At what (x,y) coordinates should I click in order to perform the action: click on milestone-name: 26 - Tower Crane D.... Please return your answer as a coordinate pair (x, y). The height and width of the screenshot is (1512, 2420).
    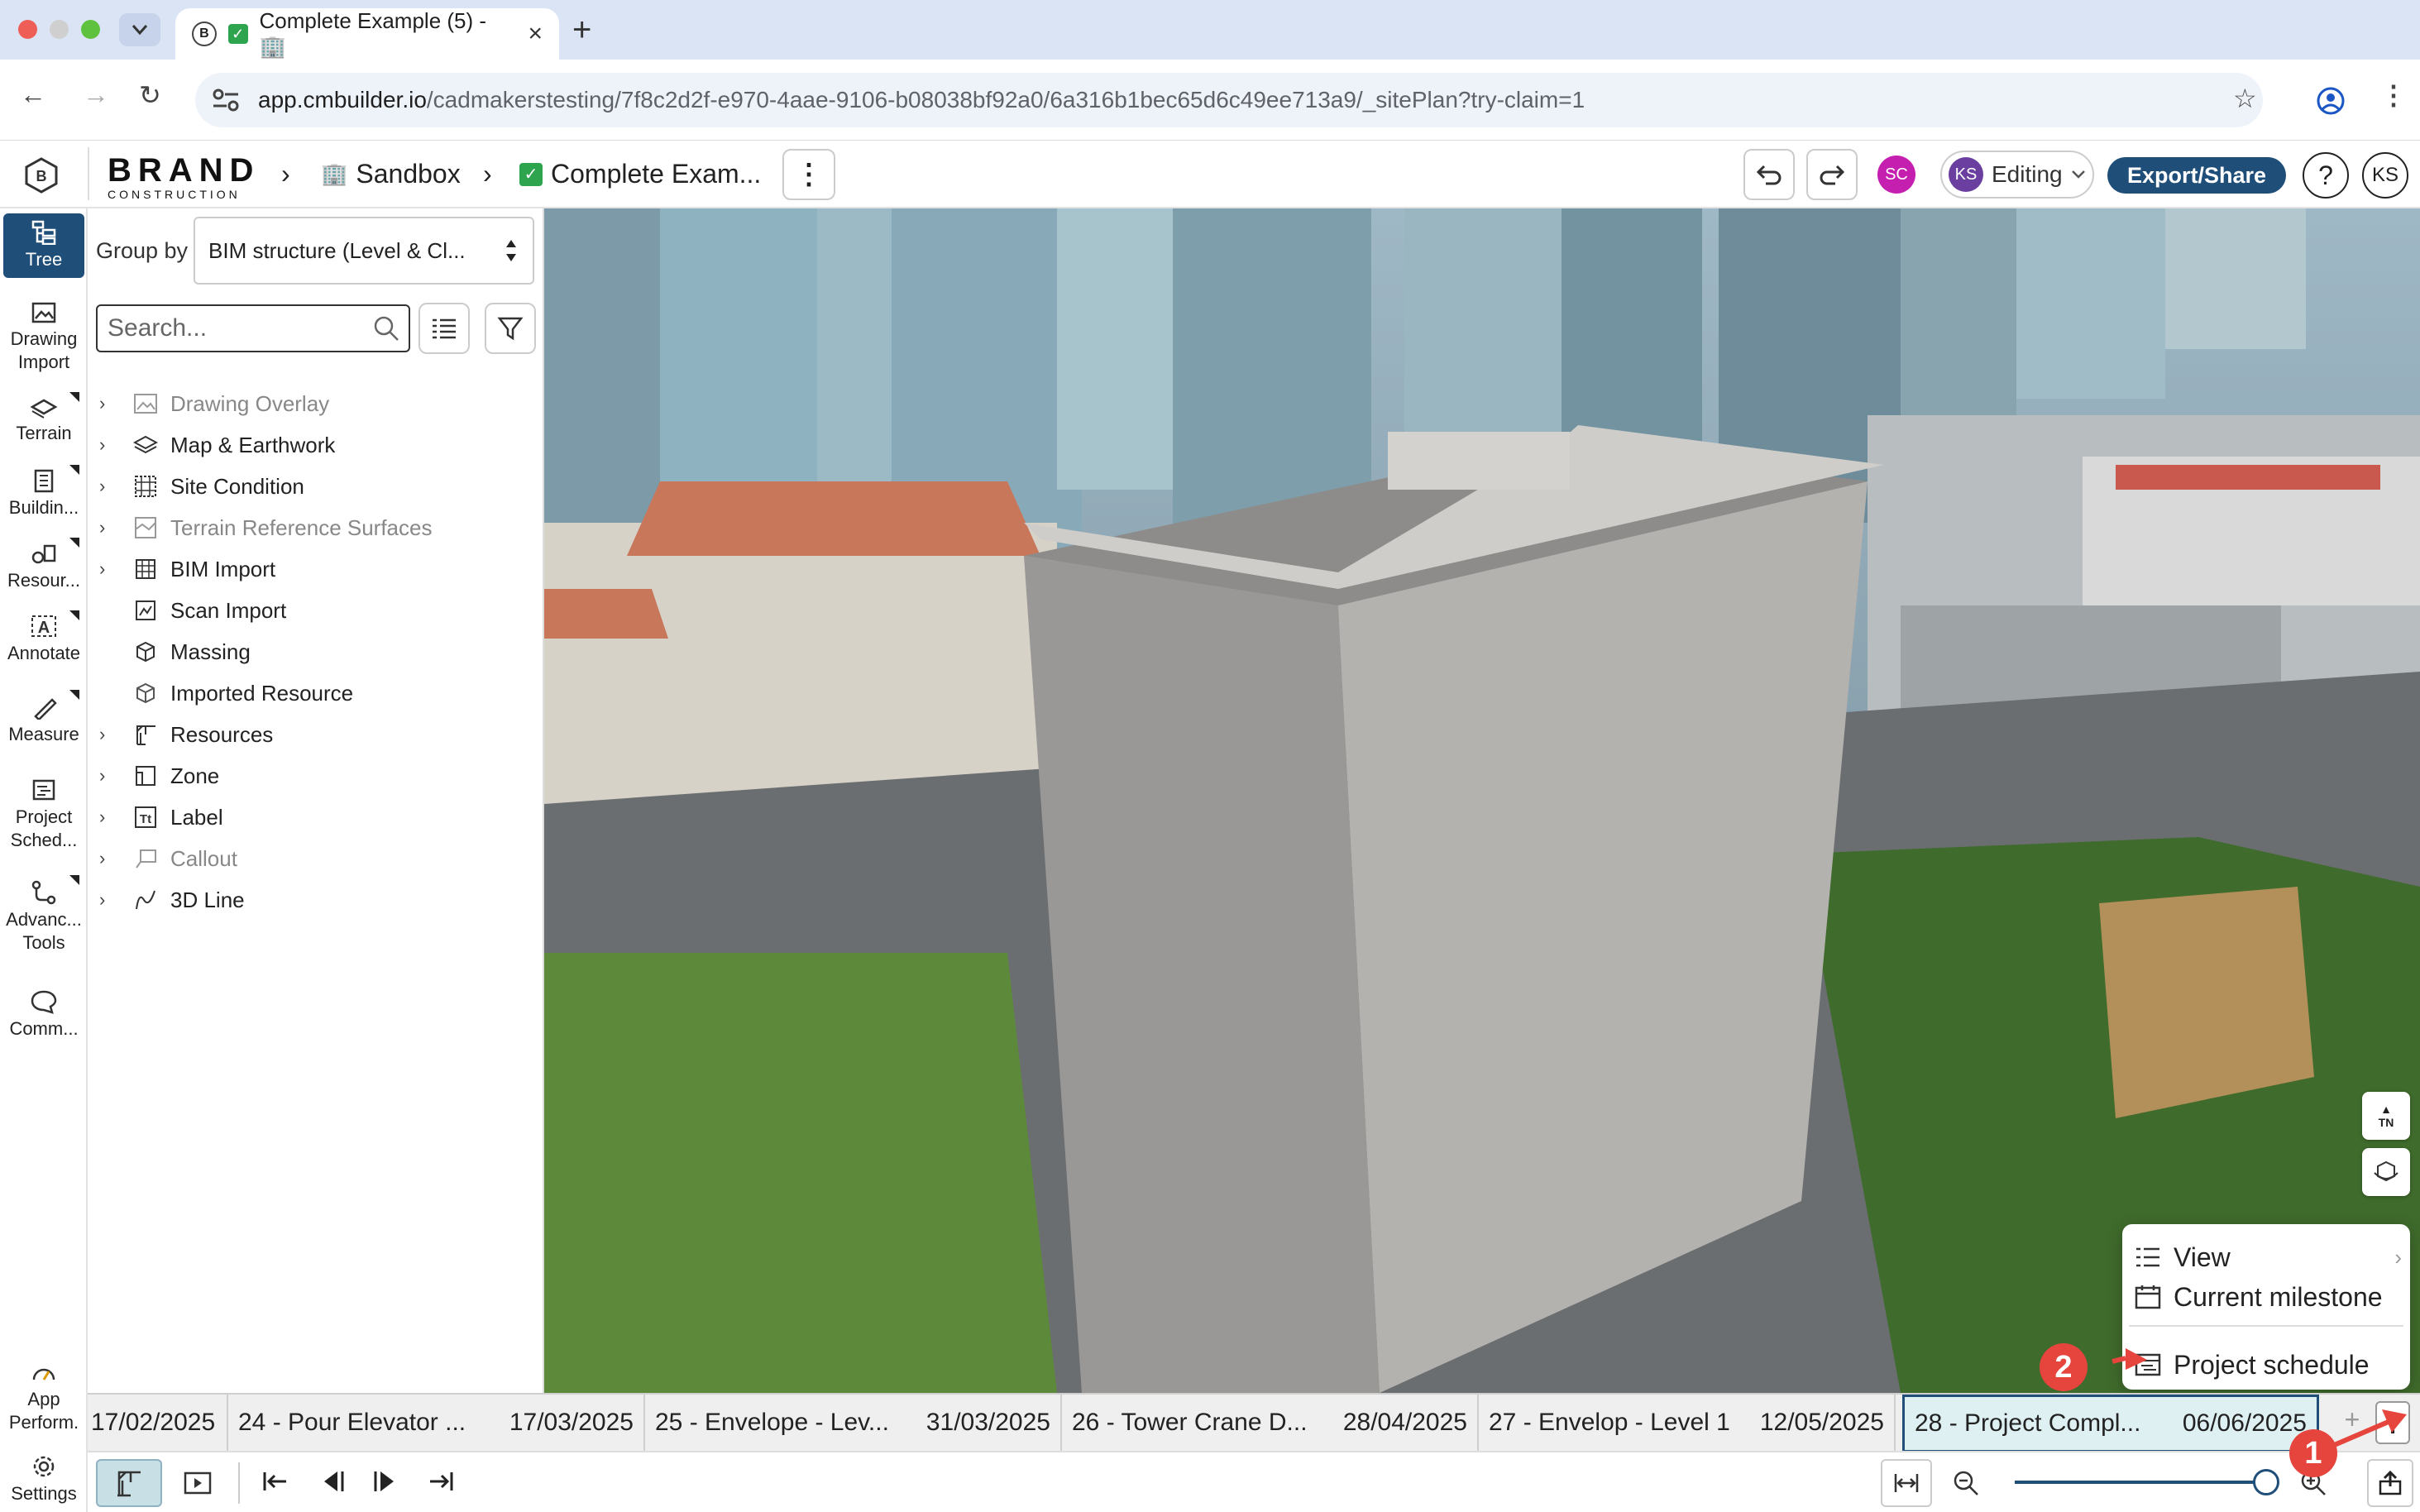
    Looking at the image, I should click on (1190, 1422).